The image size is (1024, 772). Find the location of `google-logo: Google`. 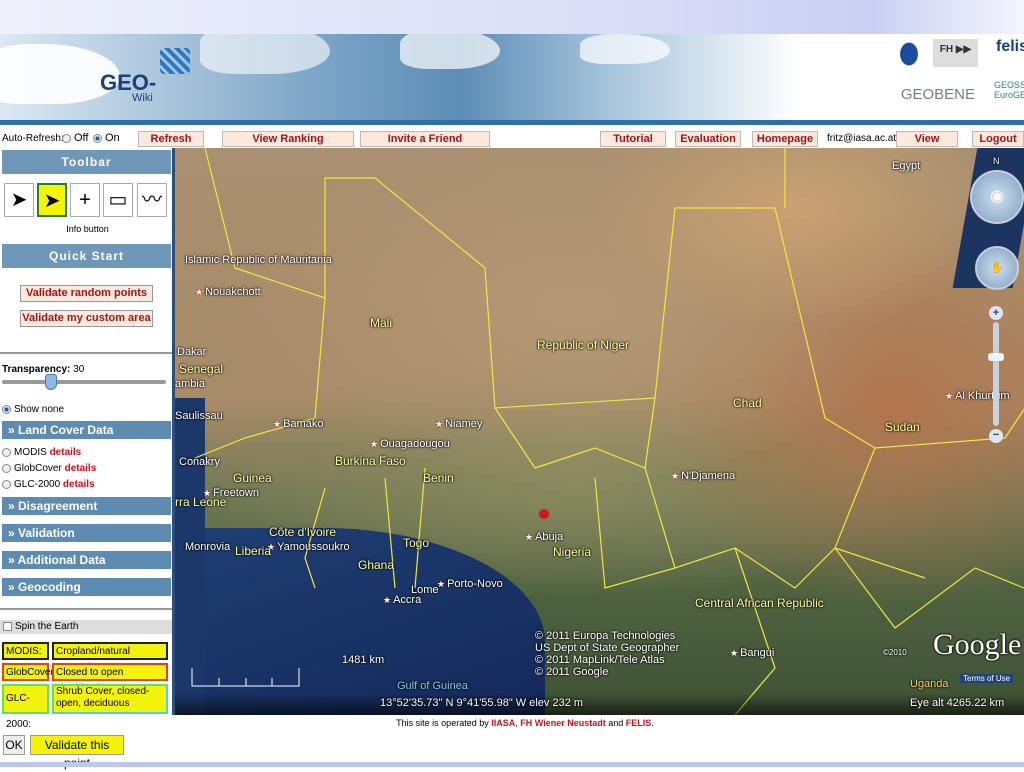

google-logo: Google is located at coordinates (977, 644).